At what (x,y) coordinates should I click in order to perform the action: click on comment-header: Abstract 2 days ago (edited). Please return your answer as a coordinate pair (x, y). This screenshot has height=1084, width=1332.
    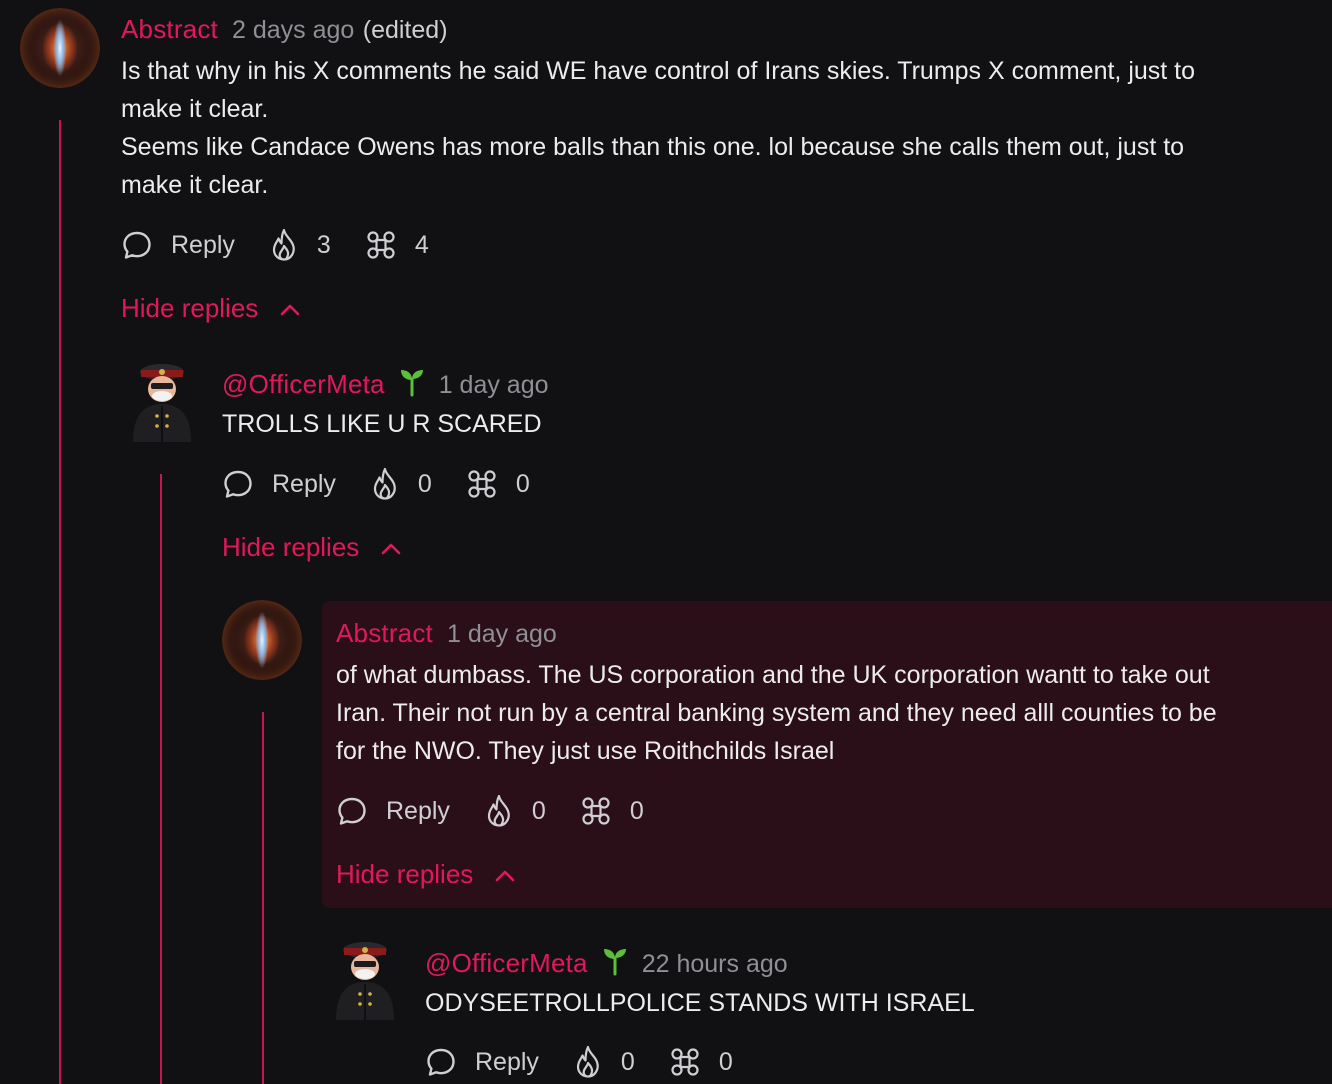
    Looking at the image, I should click on (284, 29).